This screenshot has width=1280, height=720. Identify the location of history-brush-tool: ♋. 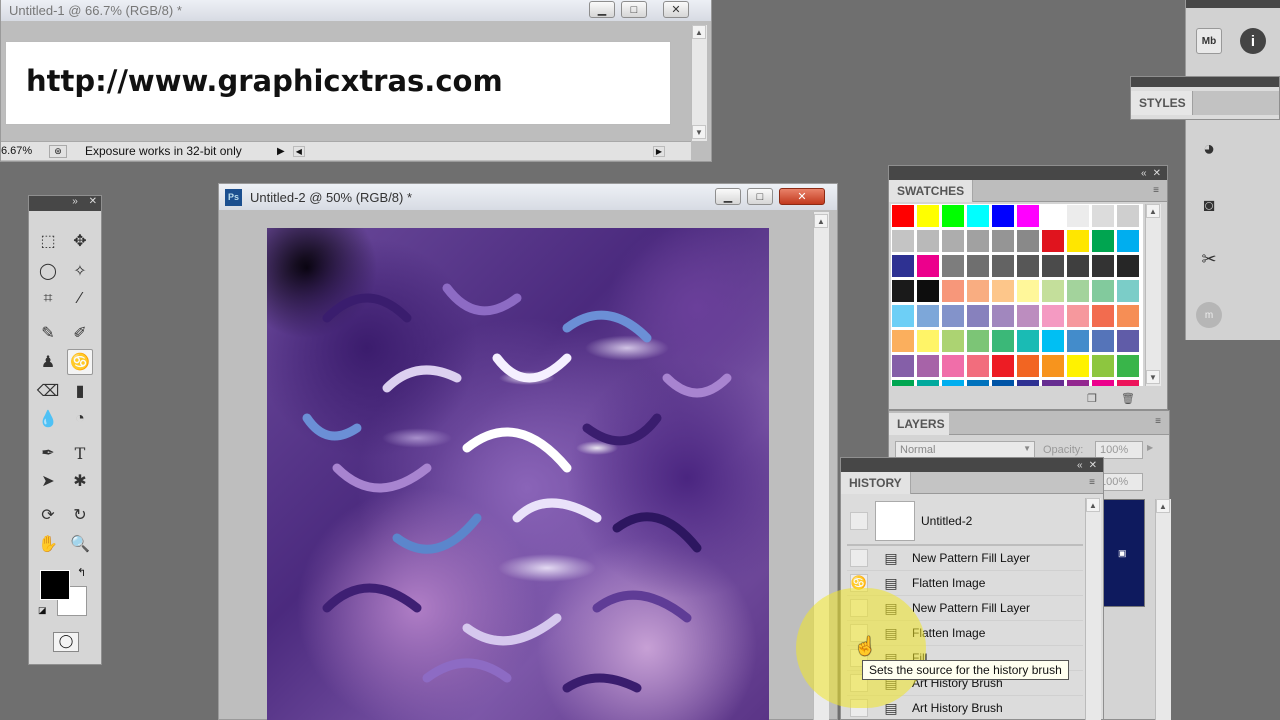
(80, 362).